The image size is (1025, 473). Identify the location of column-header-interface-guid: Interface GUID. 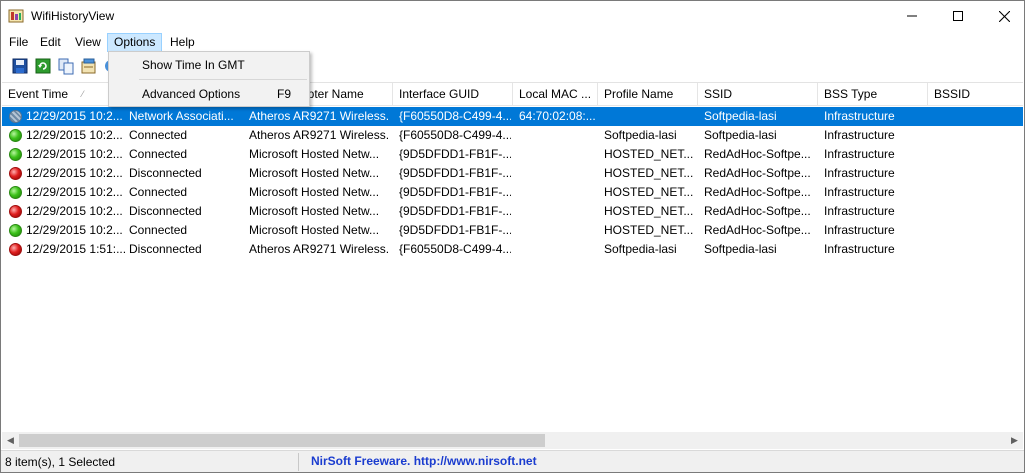
(453, 94).